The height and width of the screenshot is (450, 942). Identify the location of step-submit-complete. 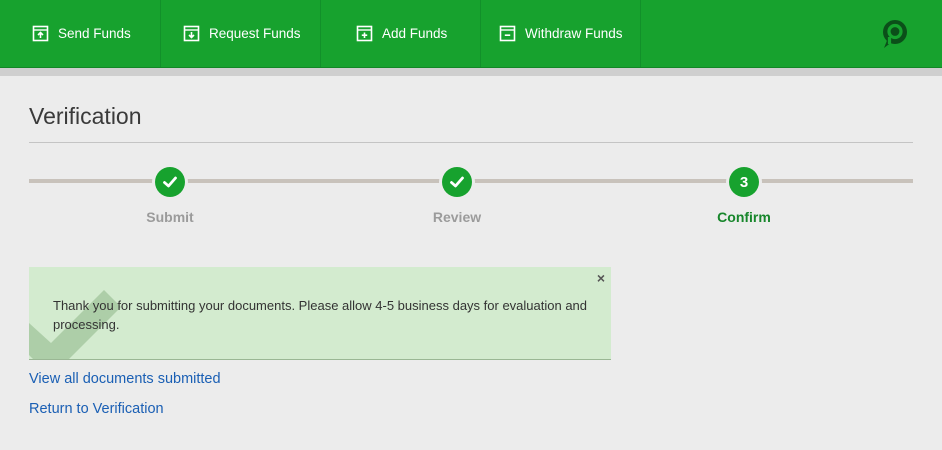
(170, 182).